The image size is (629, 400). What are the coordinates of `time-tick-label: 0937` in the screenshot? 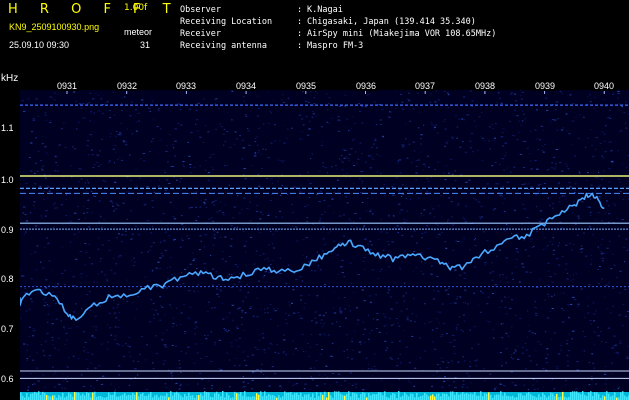 It's located at (425, 86).